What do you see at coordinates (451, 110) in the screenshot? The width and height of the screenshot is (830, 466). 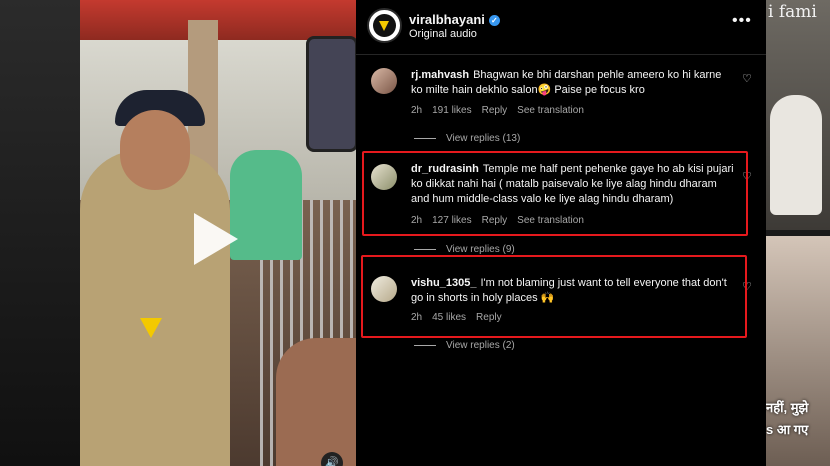 I see `comment-likes: 191 likes` at bounding box center [451, 110].